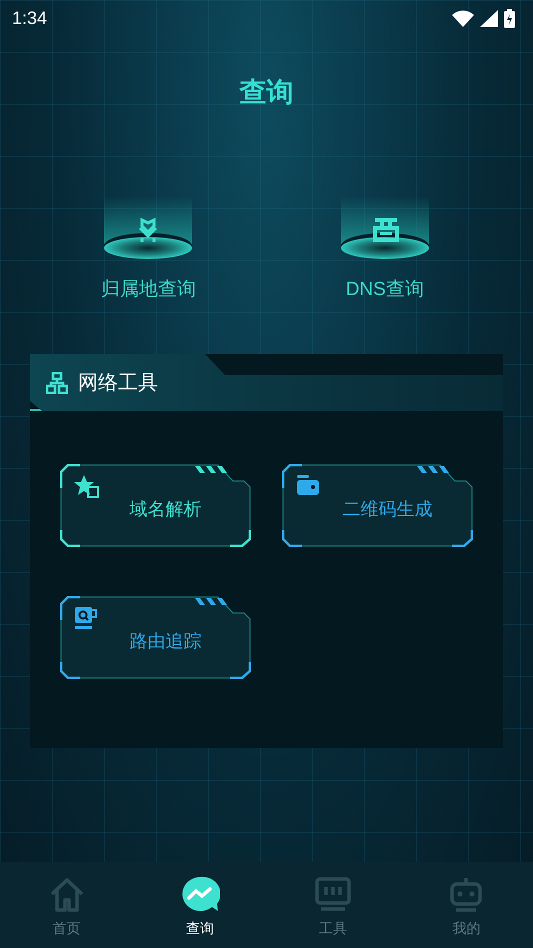 This screenshot has width=533, height=948. I want to click on query-entry: 归属地查询, so click(148, 249).